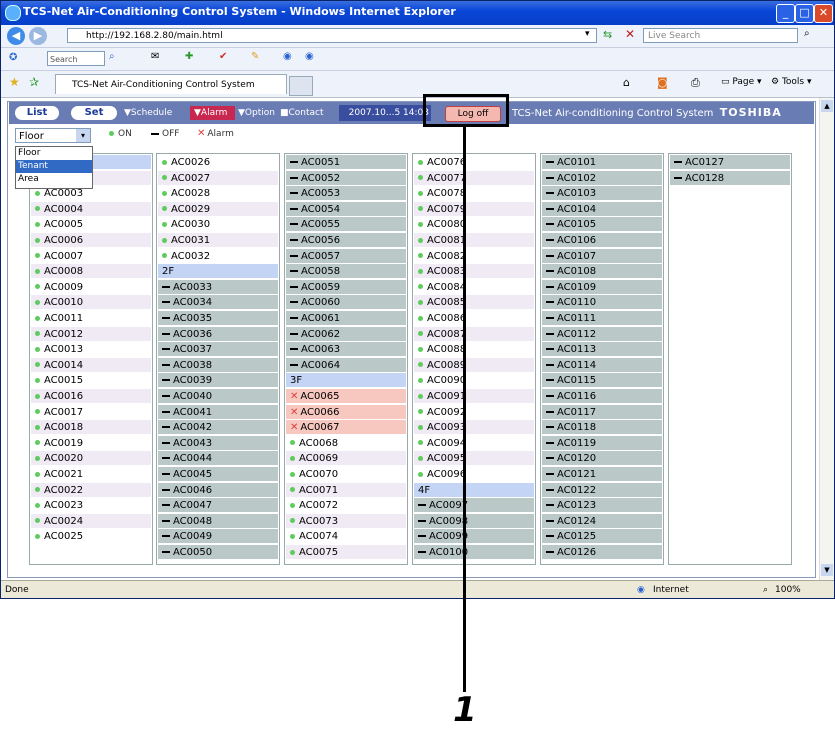 This screenshot has height=752, width=835. Describe the element at coordinates (91, 350) in the screenshot. I see `unit-row: AC0013` at that location.